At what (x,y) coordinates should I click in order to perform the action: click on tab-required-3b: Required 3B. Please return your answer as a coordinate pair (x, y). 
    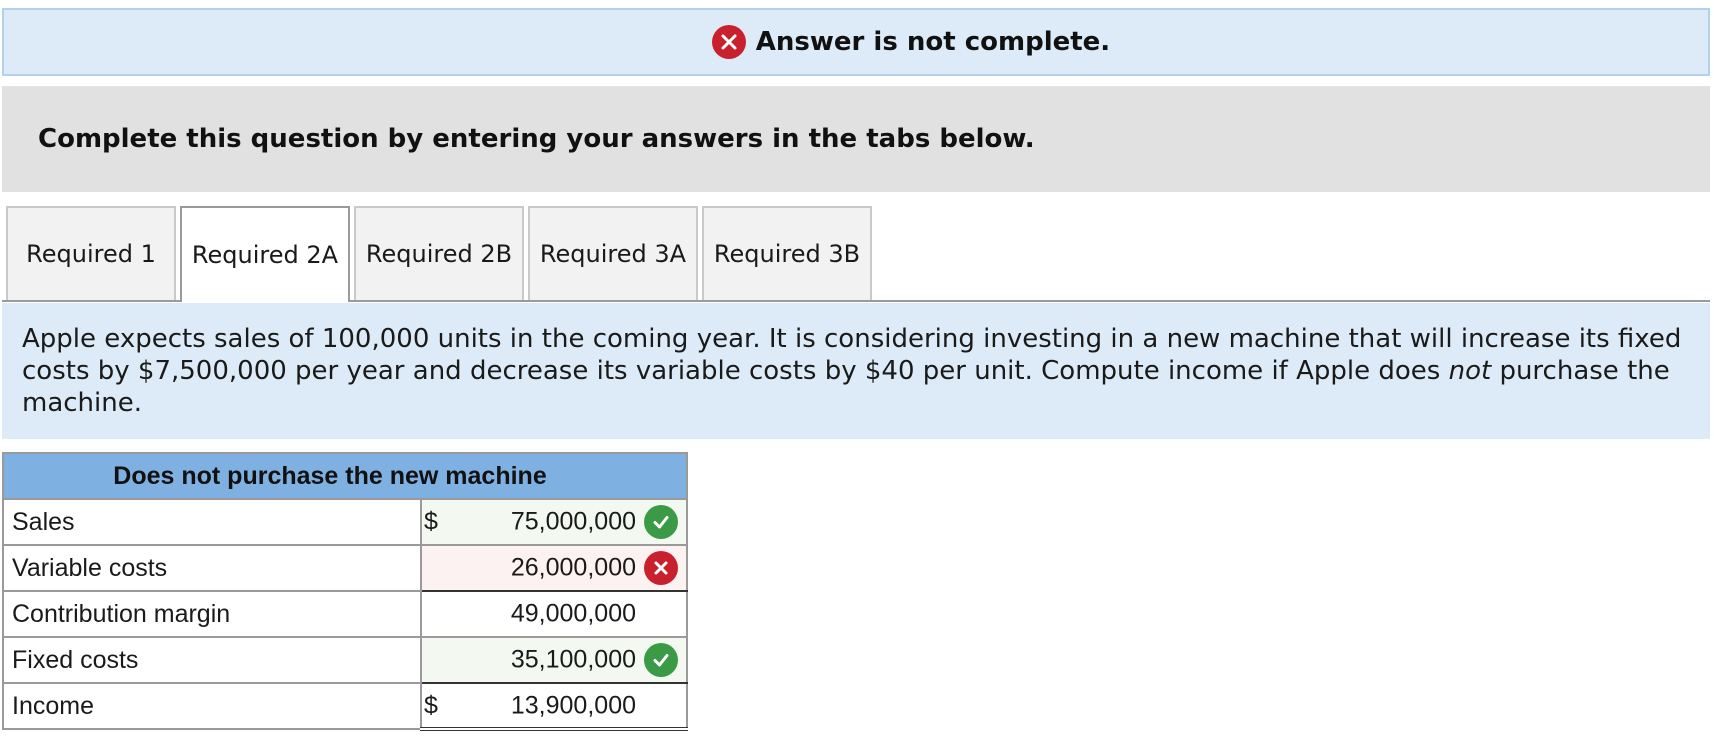
    Looking at the image, I should click on (787, 253).